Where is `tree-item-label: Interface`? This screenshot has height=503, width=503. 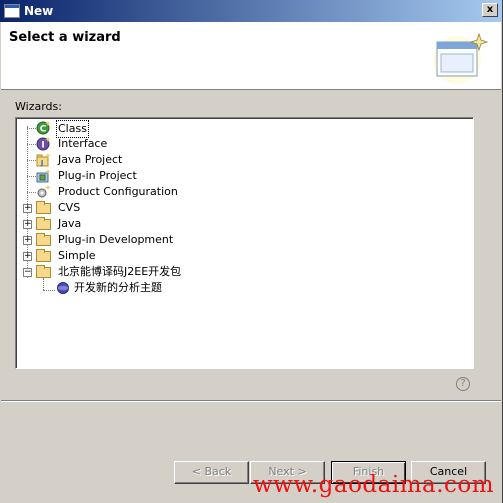
tree-item-label: Interface is located at coordinates (83, 143).